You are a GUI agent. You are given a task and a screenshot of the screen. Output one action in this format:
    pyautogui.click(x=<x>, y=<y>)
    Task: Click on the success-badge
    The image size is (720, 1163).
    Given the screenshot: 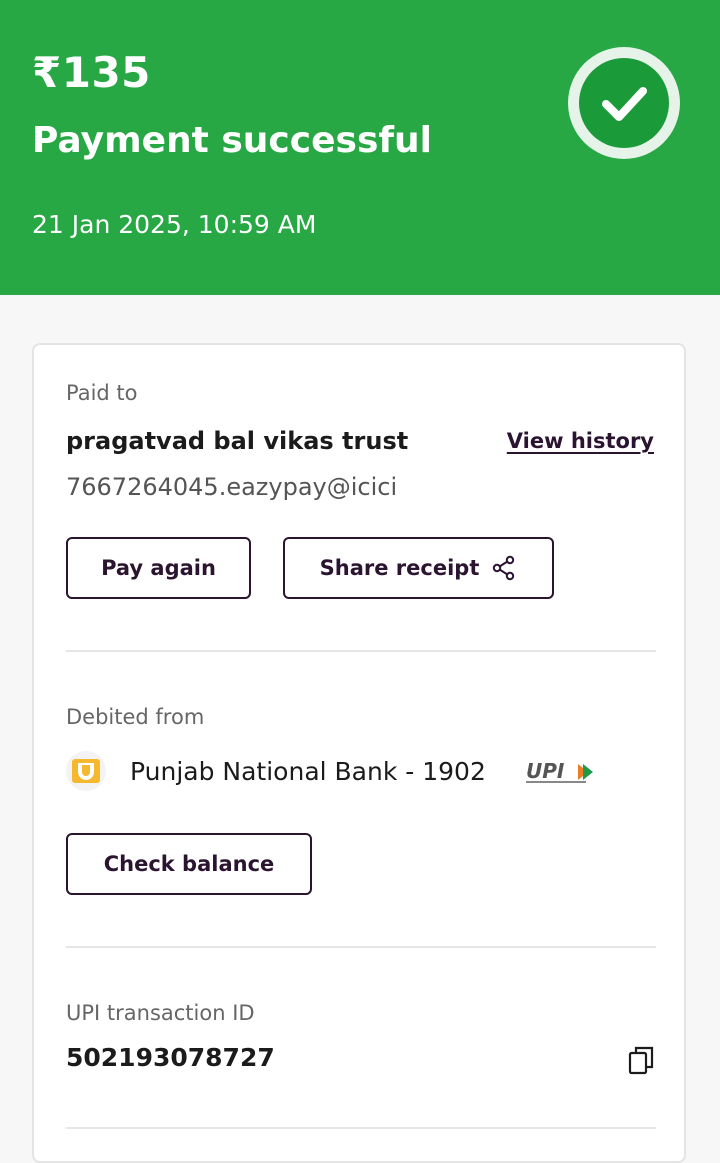 What is the action you would take?
    pyautogui.click(x=624, y=103)
    